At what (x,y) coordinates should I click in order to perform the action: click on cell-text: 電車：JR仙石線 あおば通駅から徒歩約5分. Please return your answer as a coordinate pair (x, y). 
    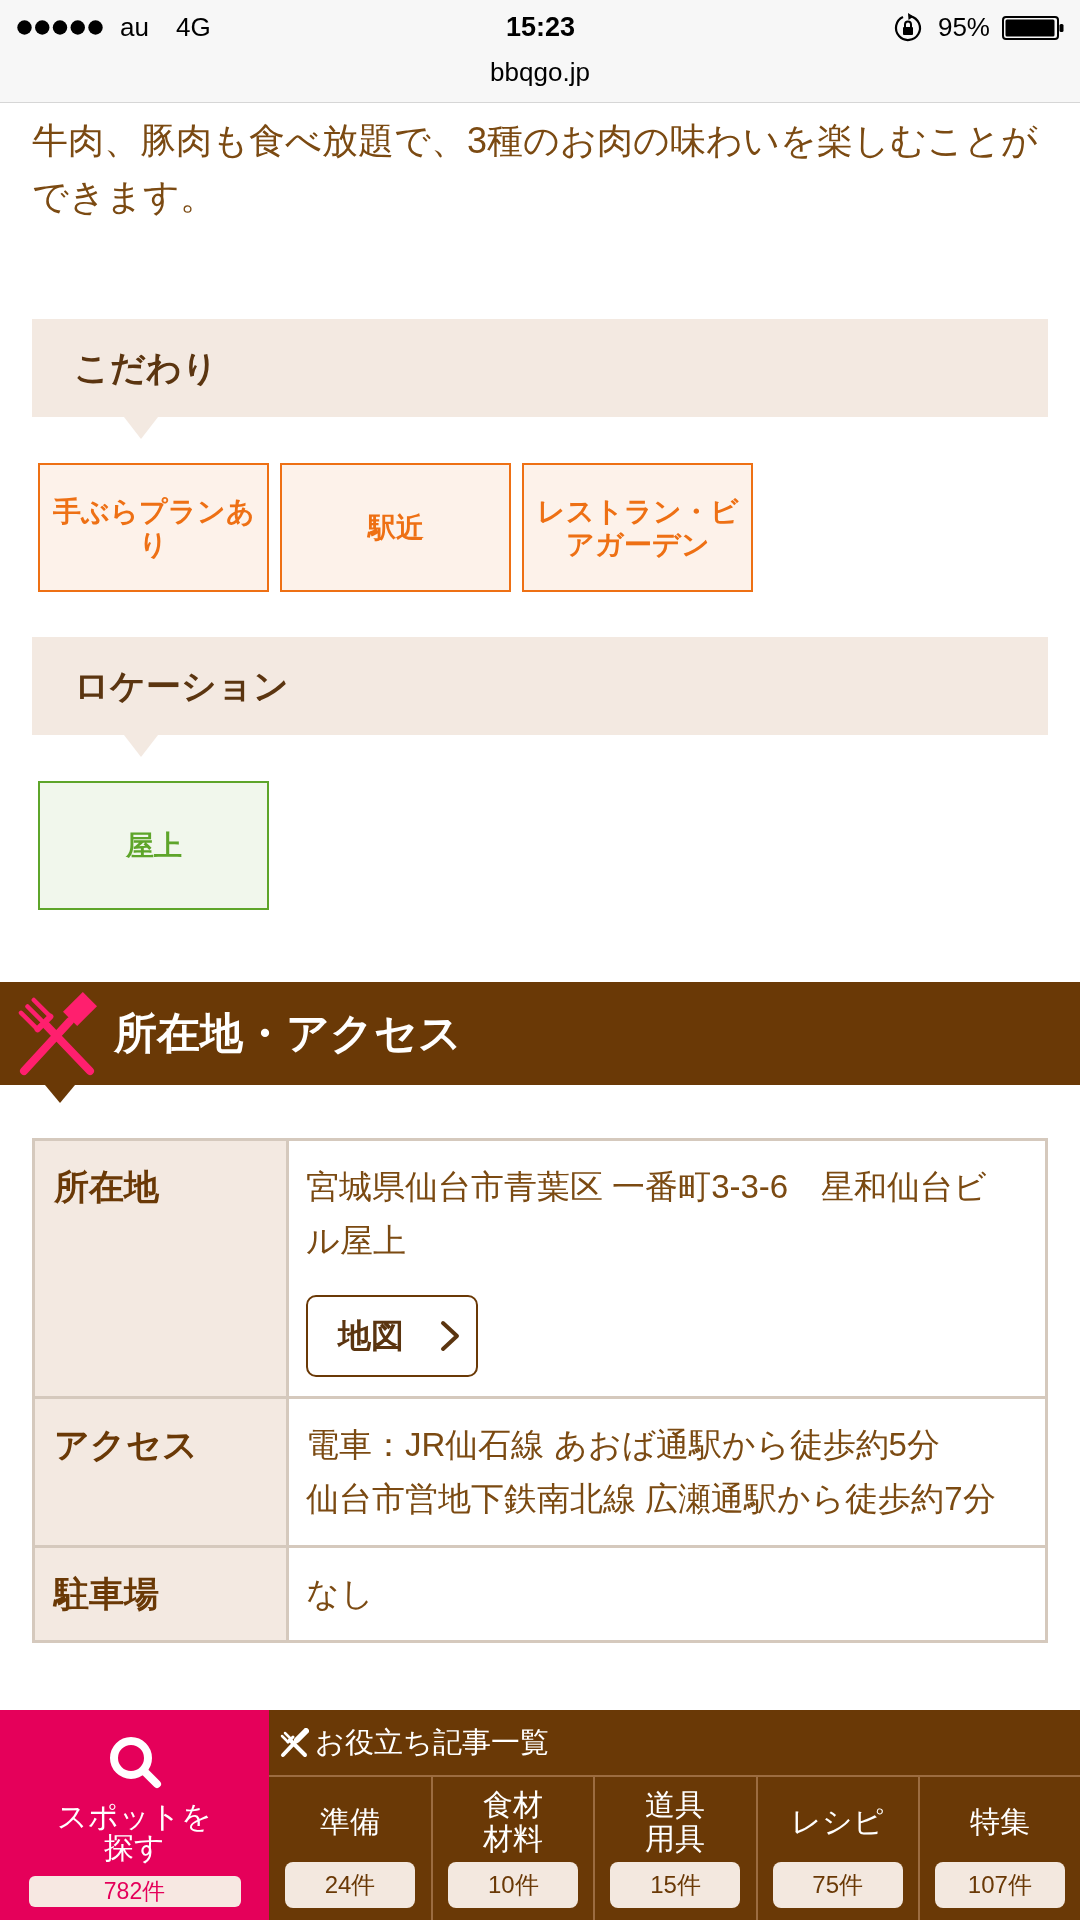
    Looking at the image, I should click on (623, 1445).